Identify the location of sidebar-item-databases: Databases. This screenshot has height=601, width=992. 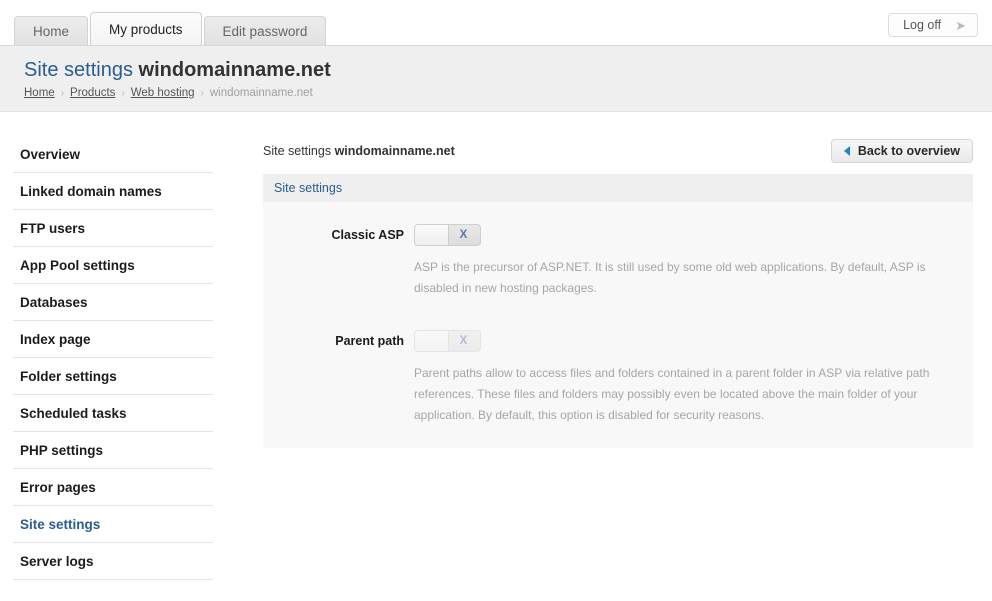
(113, 302).